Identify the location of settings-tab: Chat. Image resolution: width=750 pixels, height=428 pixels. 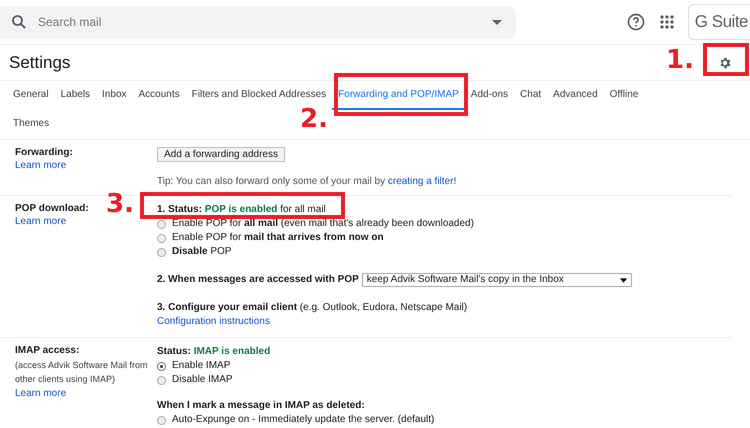
(531, 95).